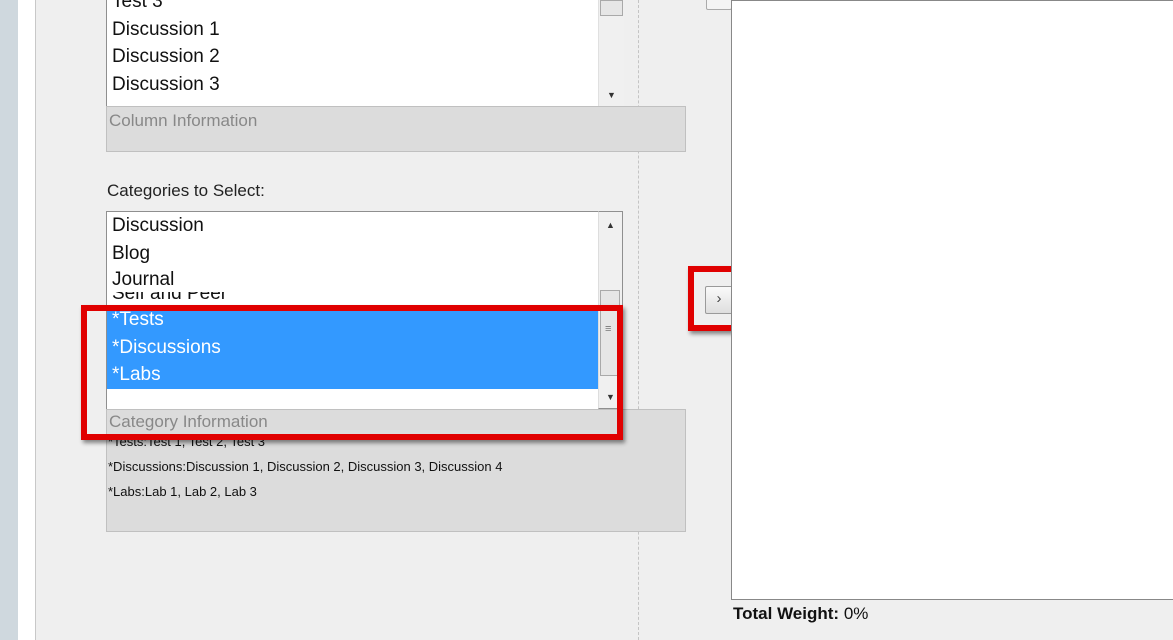 The image size is (1173, 640). Describe the element at coordinates (353, 30) in the screenshot. I see `list-item: Discussion 1` at that location.